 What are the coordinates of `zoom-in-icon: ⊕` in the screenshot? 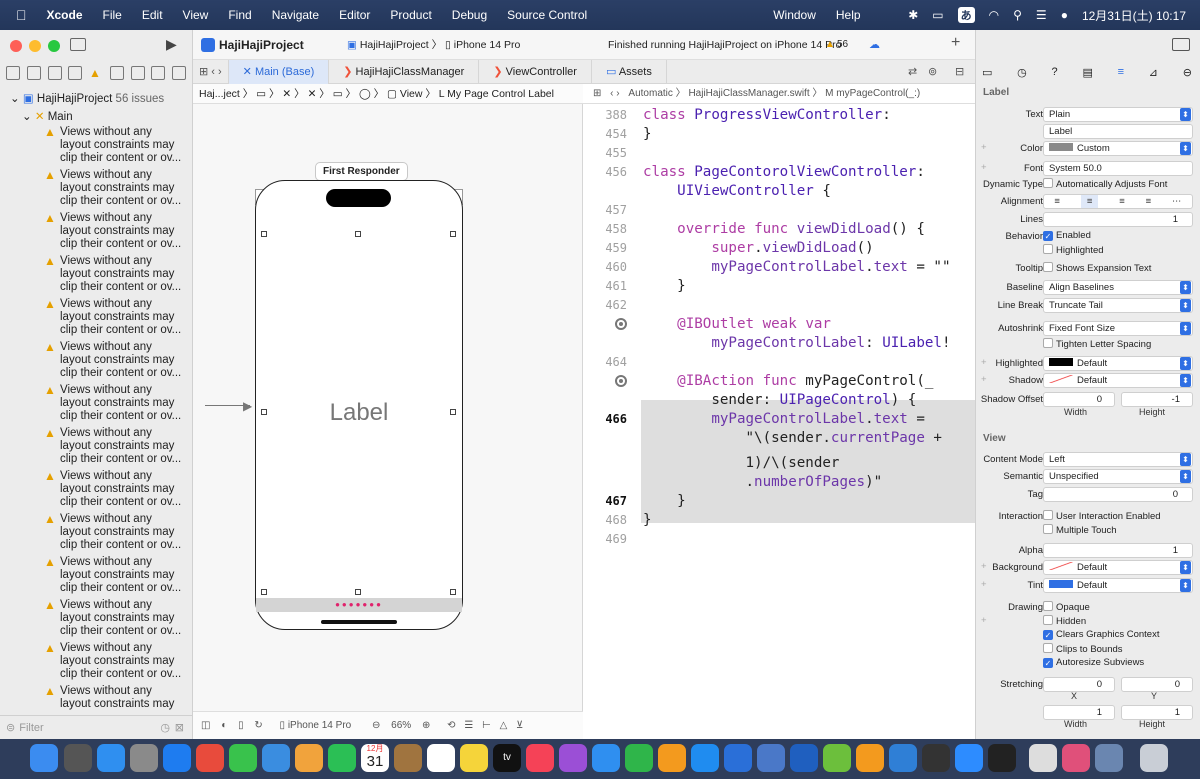 It's located at (426, 725).